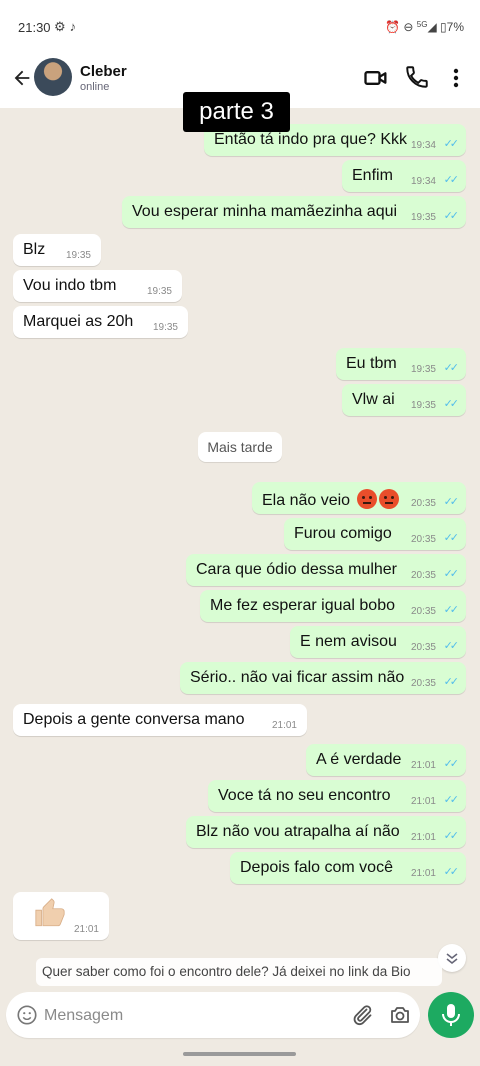 Image resolution: width=480 pixels, height=1066 pixels. Describe the element at coordinates (62, 26) in the screenshot. I see `settings-icon: ⚙` at that location.